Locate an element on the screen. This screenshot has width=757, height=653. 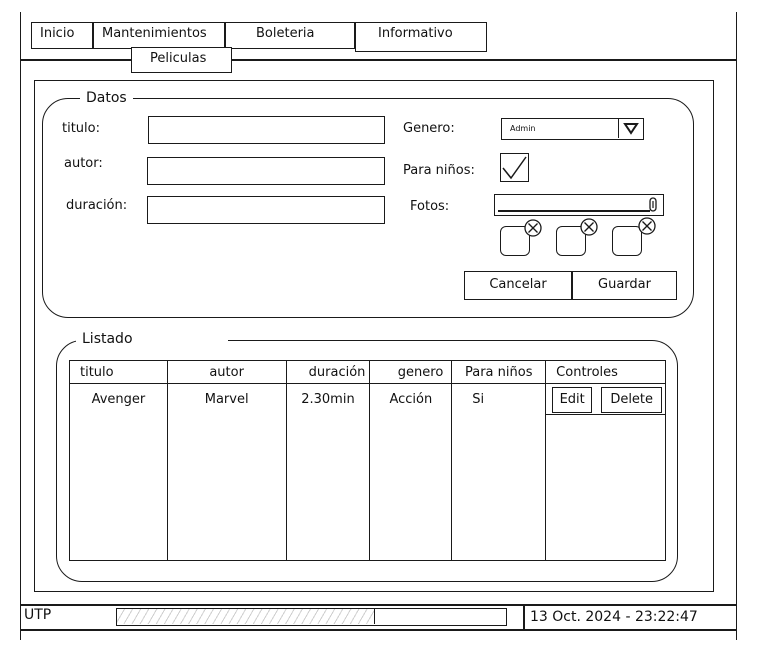
para-ninos-checkbox is located at coordinates (514, 167).